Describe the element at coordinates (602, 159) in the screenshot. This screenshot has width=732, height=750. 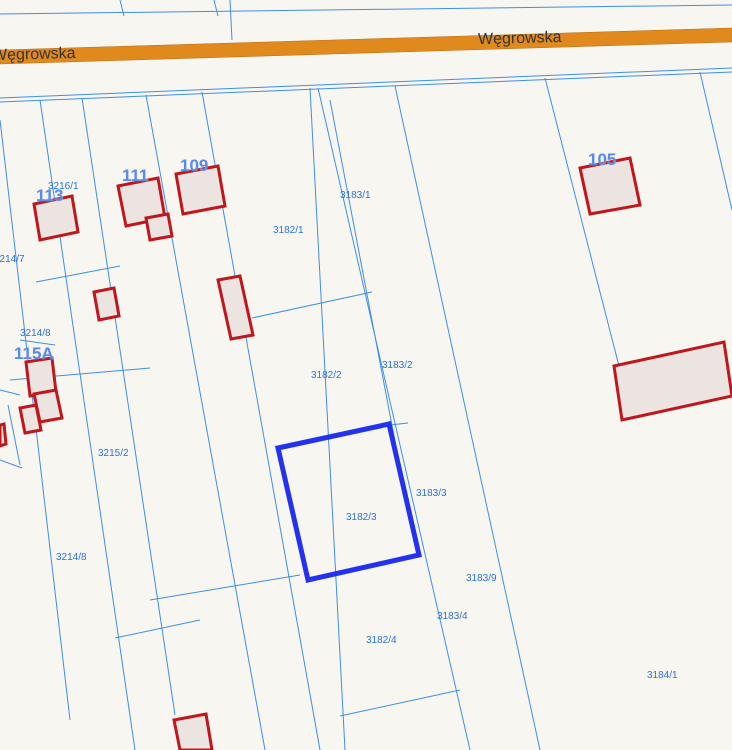
I see `house-number-105: 105` at that location.